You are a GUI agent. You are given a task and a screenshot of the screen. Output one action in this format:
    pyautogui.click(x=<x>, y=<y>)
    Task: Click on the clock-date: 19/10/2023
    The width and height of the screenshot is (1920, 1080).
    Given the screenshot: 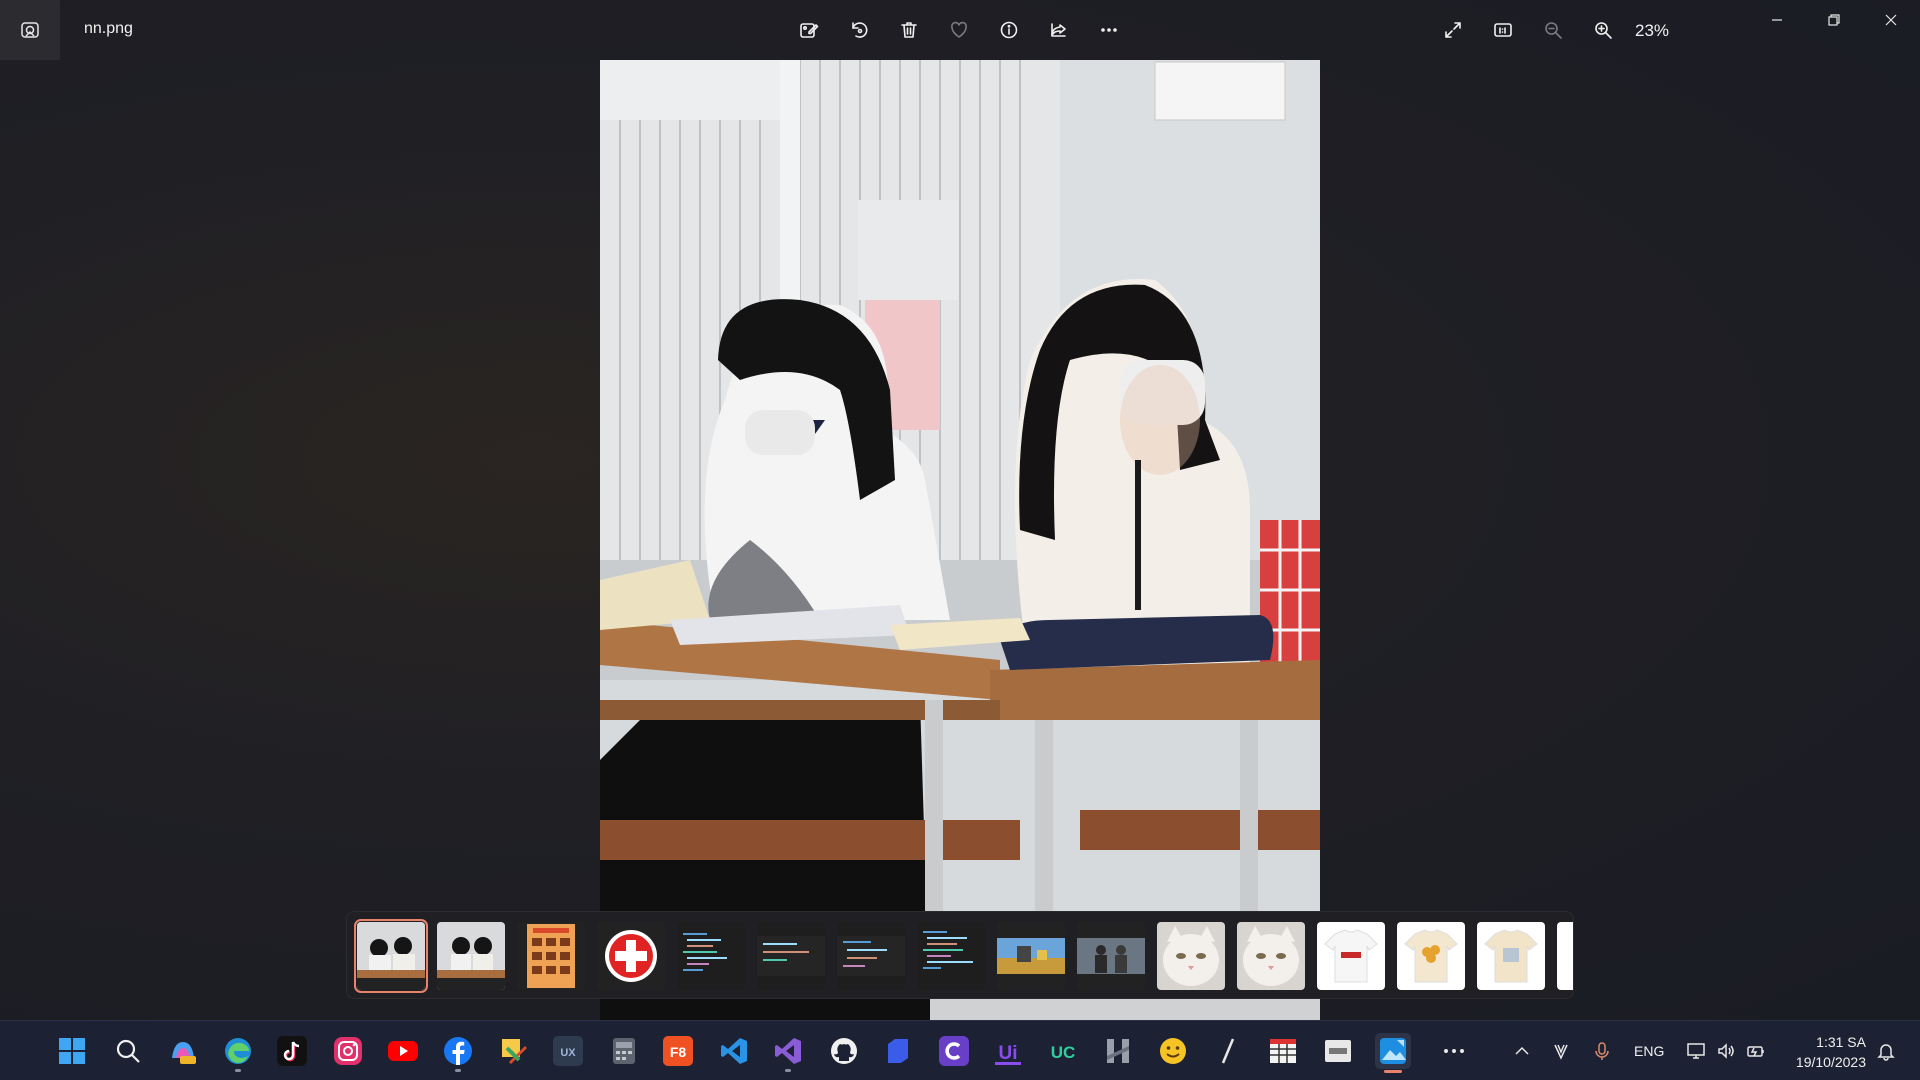 What is the action you would take?
    pyautogui.click(x=1827, y=1062)
    